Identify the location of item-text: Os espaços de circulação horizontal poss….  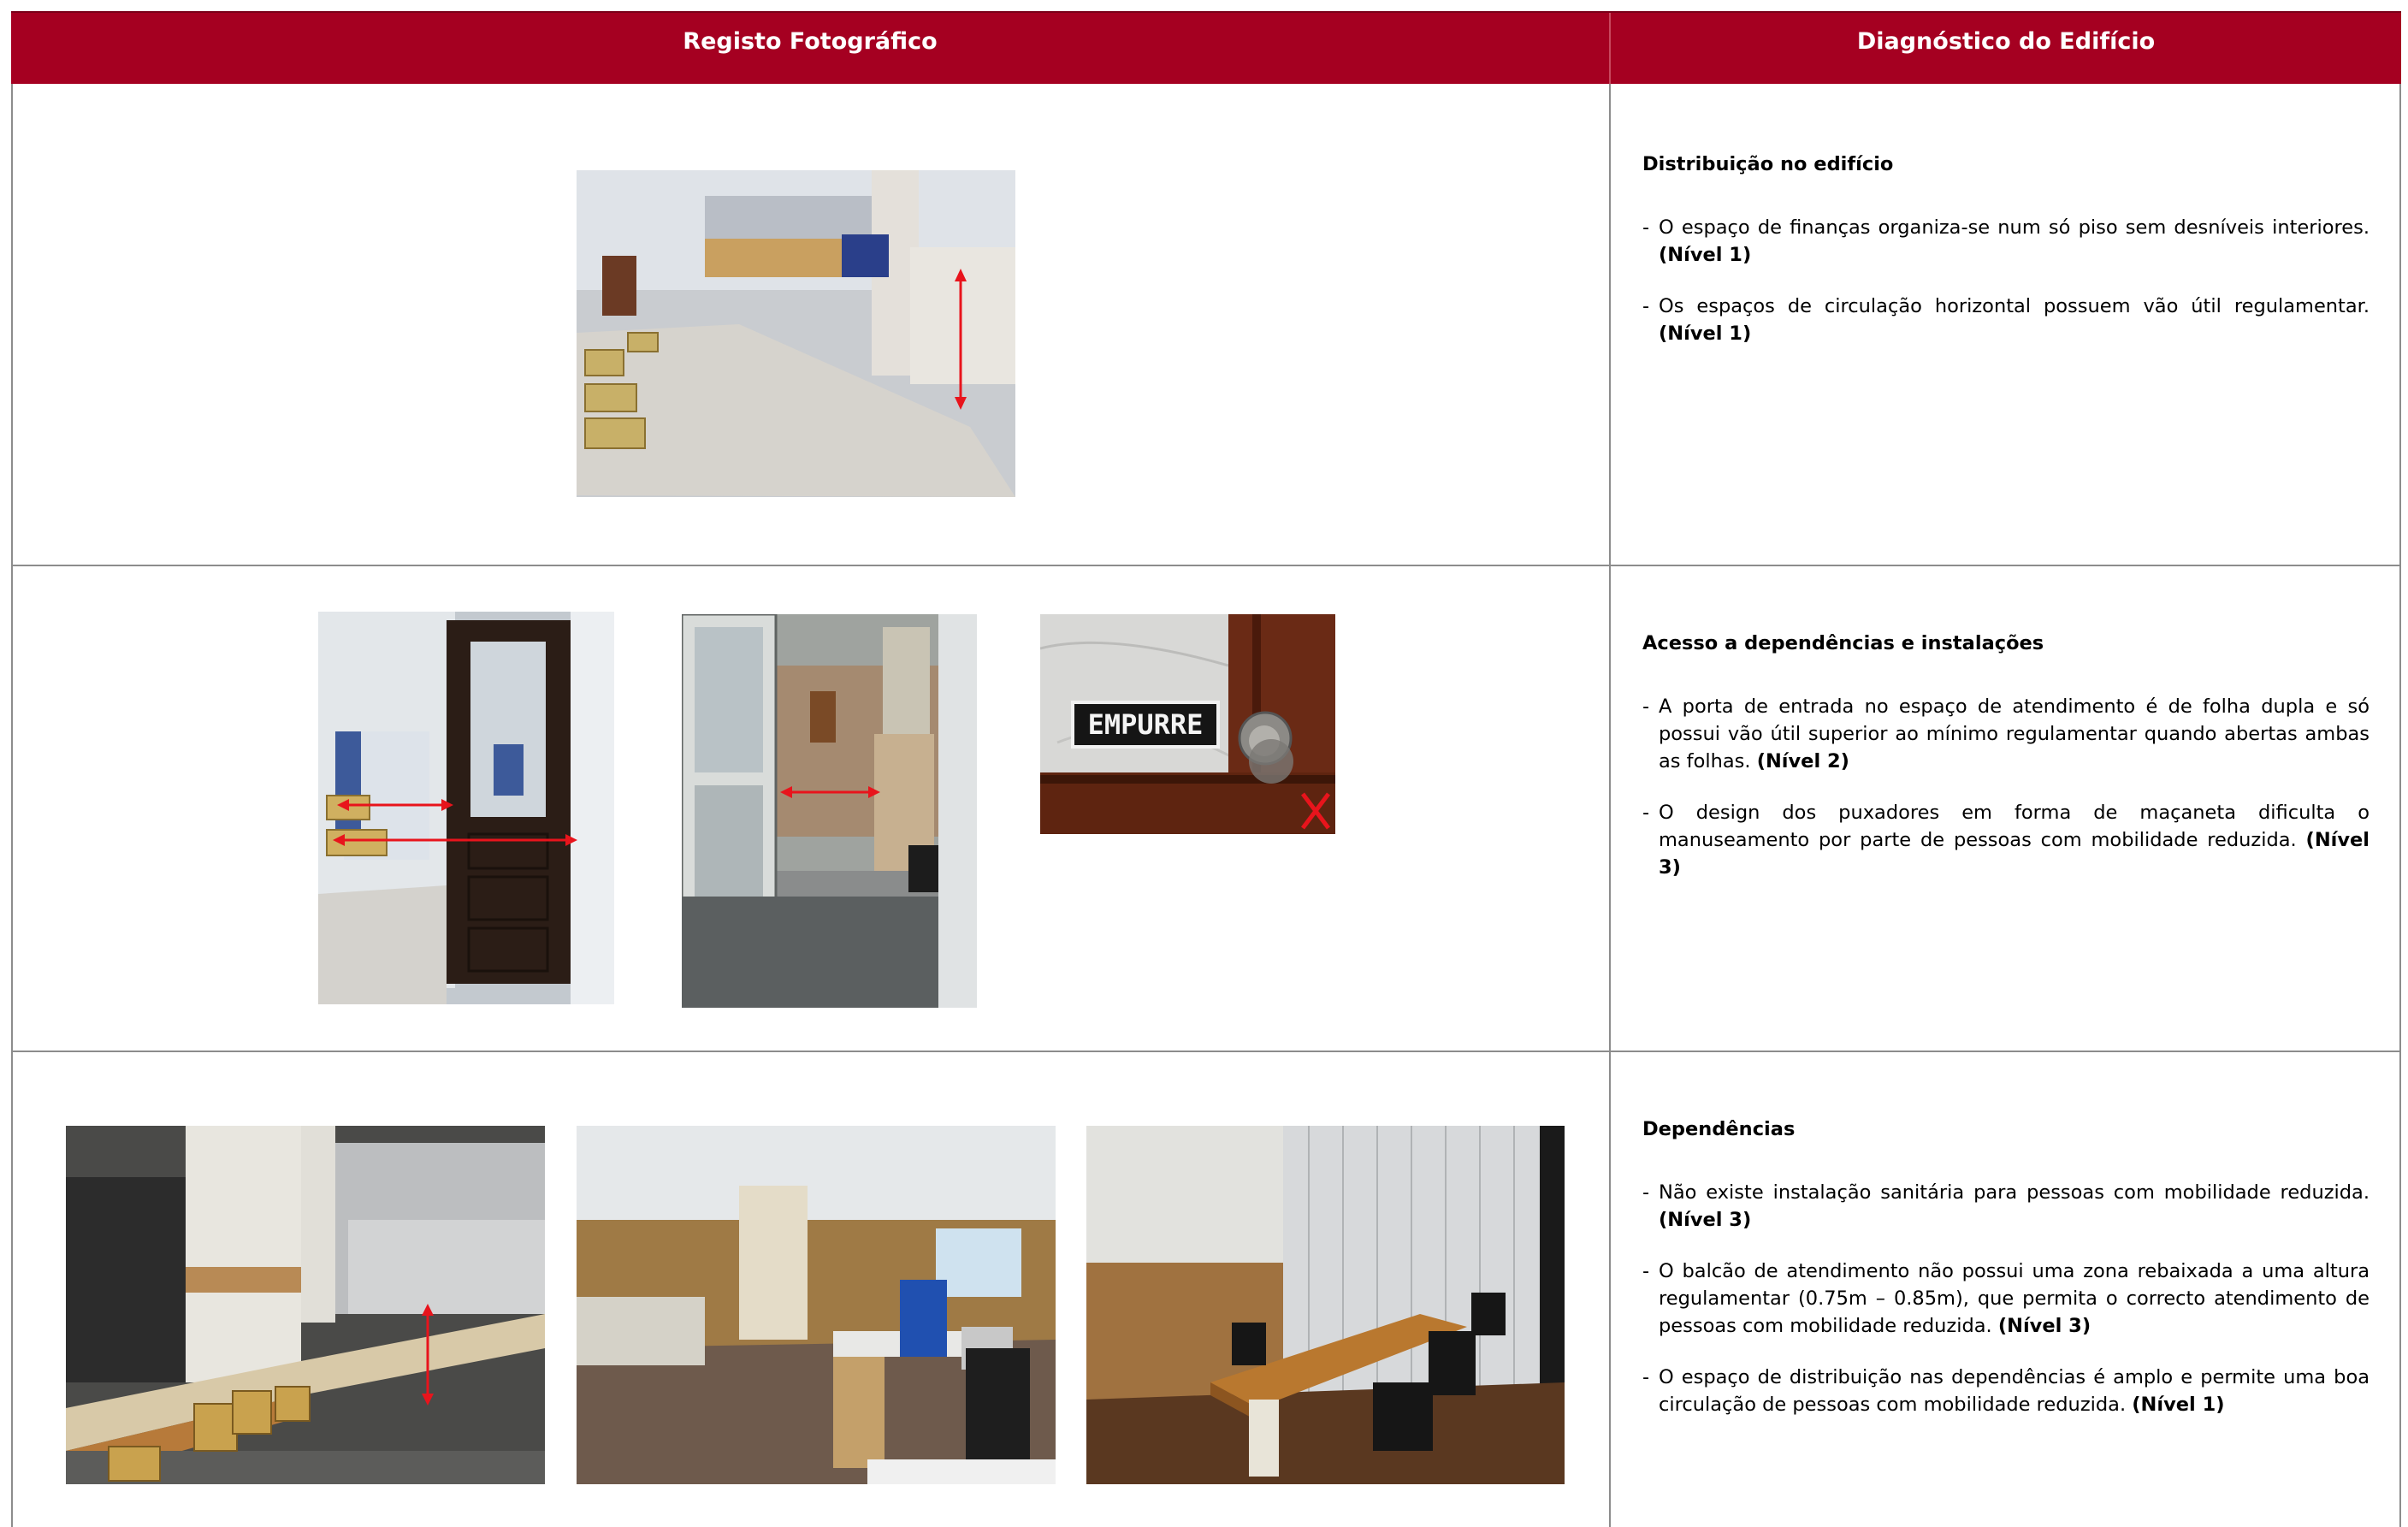
(2014, 306).